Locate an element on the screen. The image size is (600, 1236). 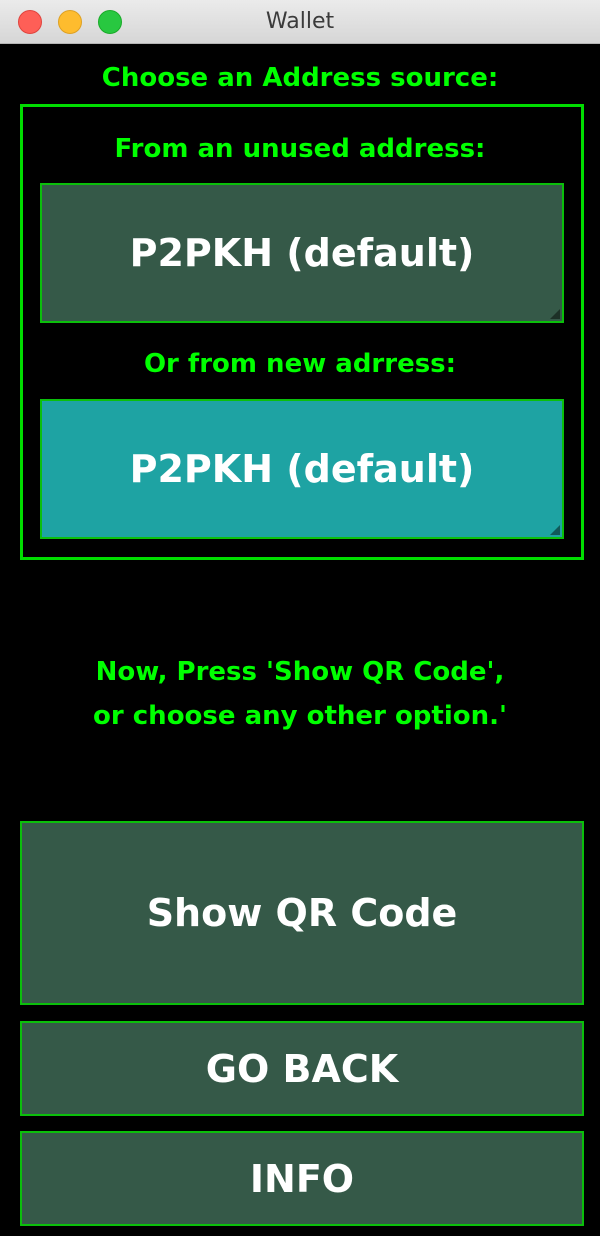
window-title: Wallet is located at coordinates (300, 21).